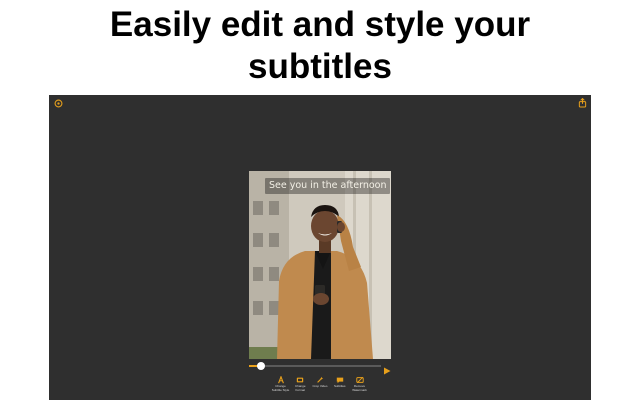  Describe the element at coordinates (320, 24) in the screenshot. I see `headline-line-1: Easily edit and style your` at that location.